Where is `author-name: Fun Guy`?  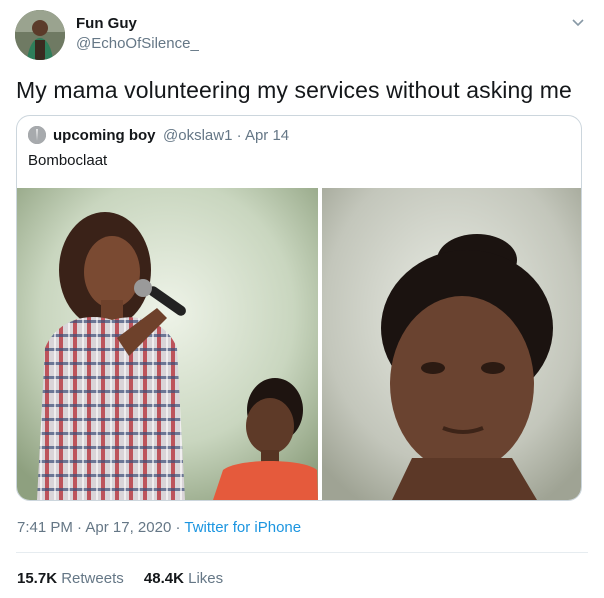
author-name: Fun Guy is located at coordinates (106, 23).